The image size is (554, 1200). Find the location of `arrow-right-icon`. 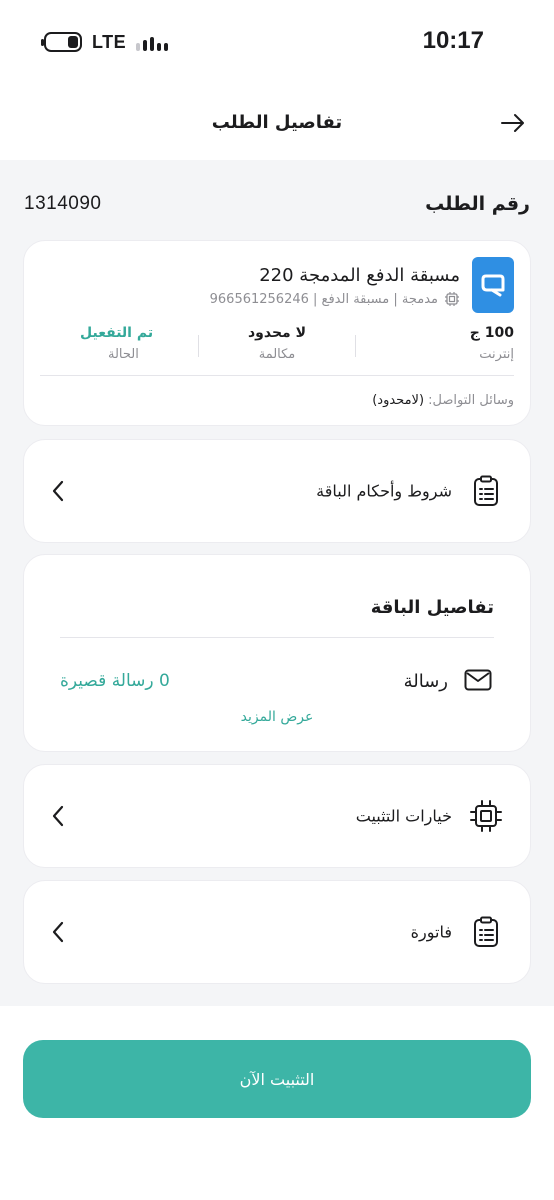

arrow-right-icon is located at coordinates (512, 123).